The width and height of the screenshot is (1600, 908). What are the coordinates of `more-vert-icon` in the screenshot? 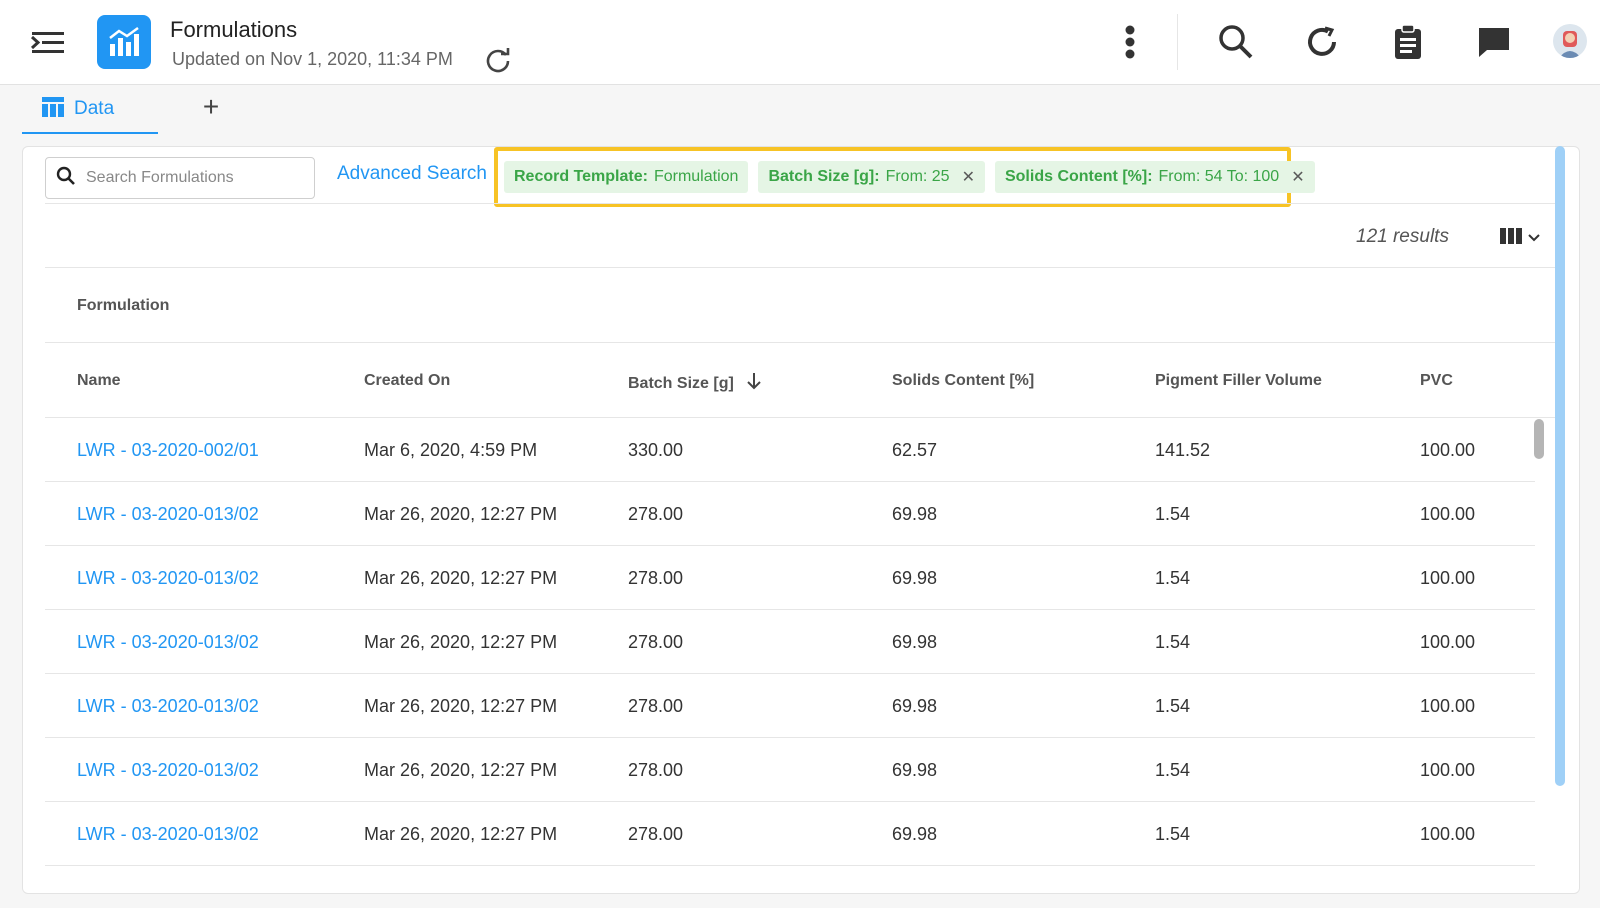 It's located at (1130, 42).